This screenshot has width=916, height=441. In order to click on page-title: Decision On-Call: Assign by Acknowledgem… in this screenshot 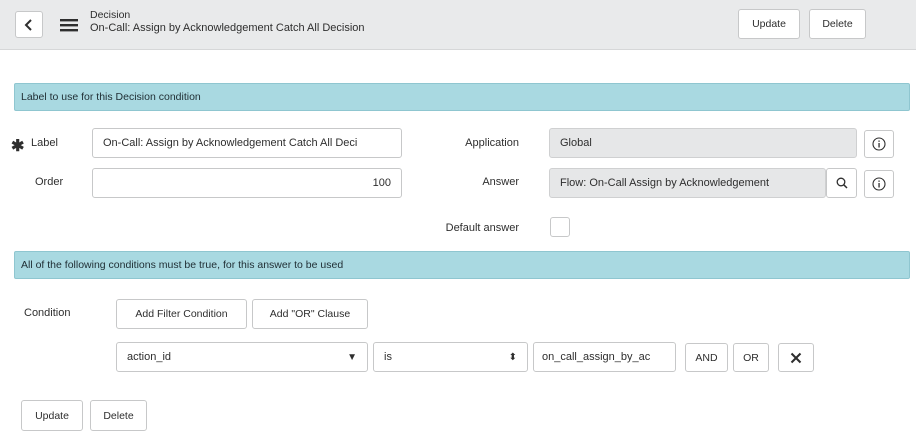, I will do `click(227, 22)`.